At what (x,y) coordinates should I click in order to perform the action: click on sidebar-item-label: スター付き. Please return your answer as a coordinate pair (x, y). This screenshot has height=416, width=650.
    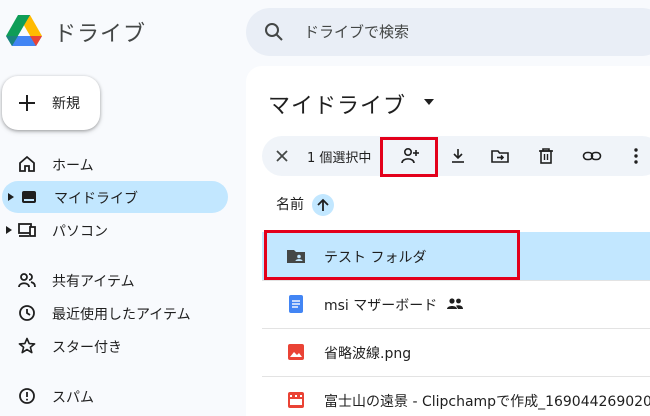
    Looking at the image, I should click on (87, 348).